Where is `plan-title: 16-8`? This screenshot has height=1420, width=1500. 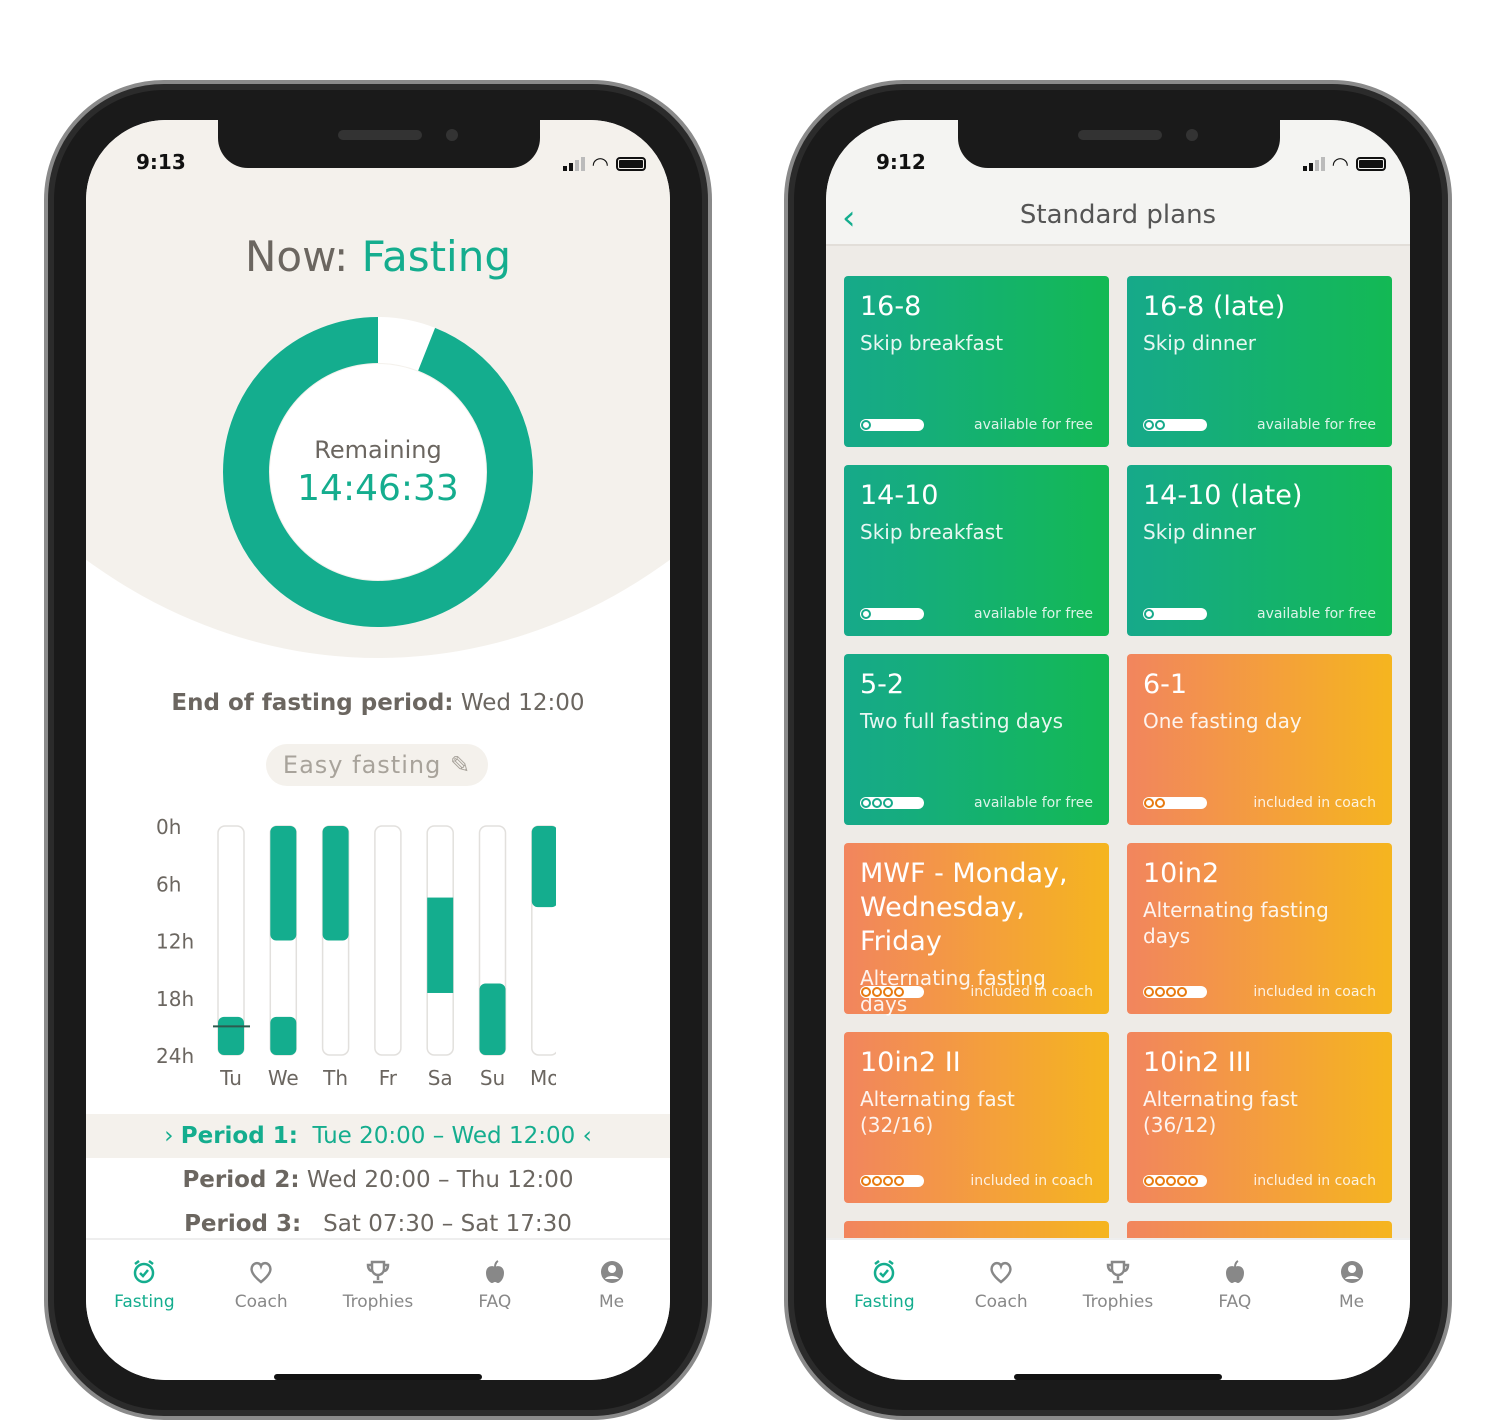
plan-title: 16-8 is located at coordinates (891, 306).